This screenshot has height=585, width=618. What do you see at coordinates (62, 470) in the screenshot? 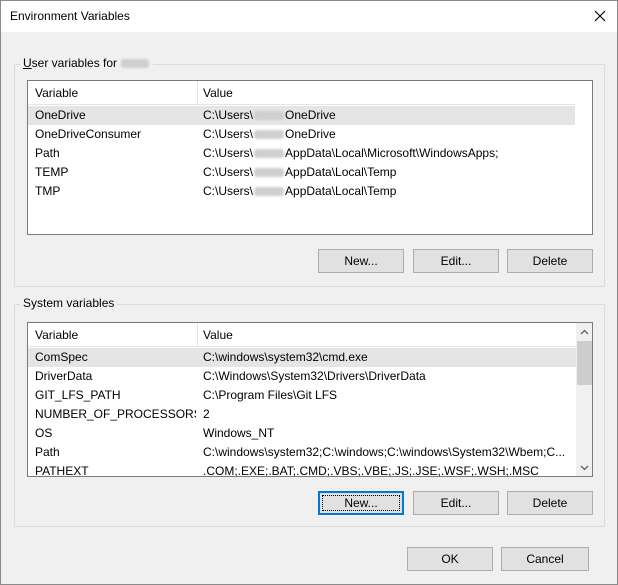
I see `variable-cell: PATHEXT` at bounding box center [62, 470].